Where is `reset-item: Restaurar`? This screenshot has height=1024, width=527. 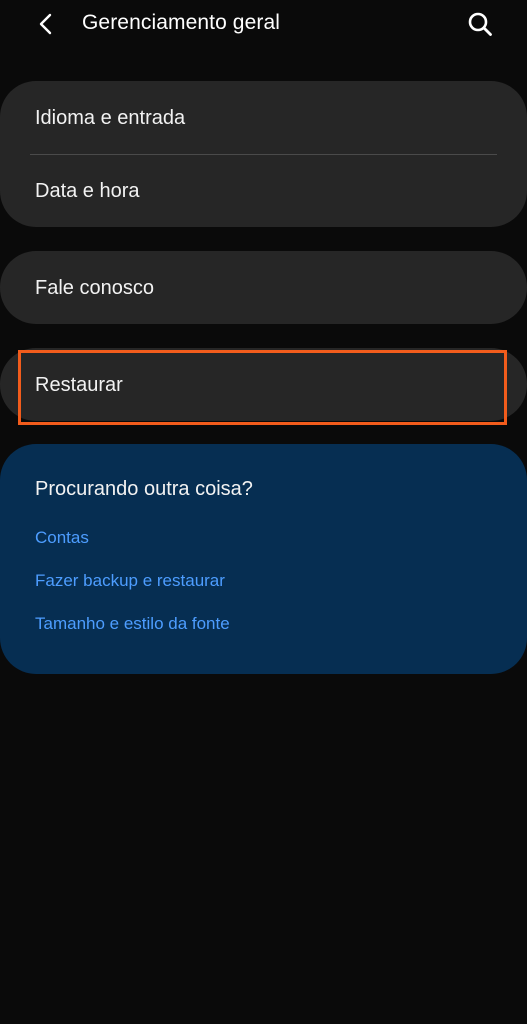
reset-item: Restaurar is located at coordinates (263, 384).